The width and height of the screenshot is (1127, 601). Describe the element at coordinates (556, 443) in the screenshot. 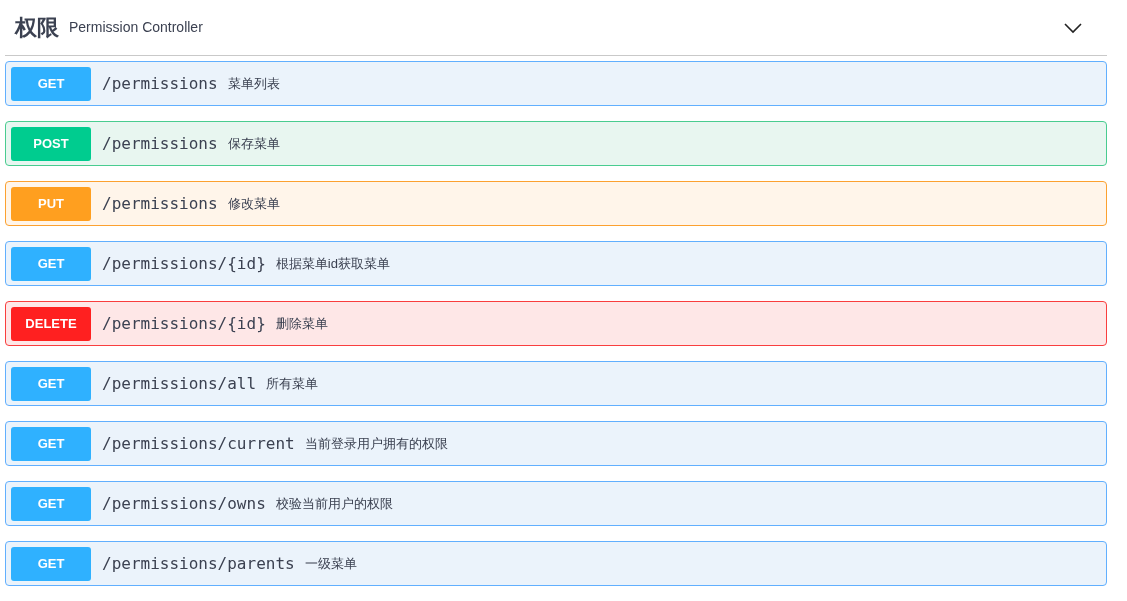

I see `operation-row: GET /permissions/current 当前登录用户拥有的权限` at that location.